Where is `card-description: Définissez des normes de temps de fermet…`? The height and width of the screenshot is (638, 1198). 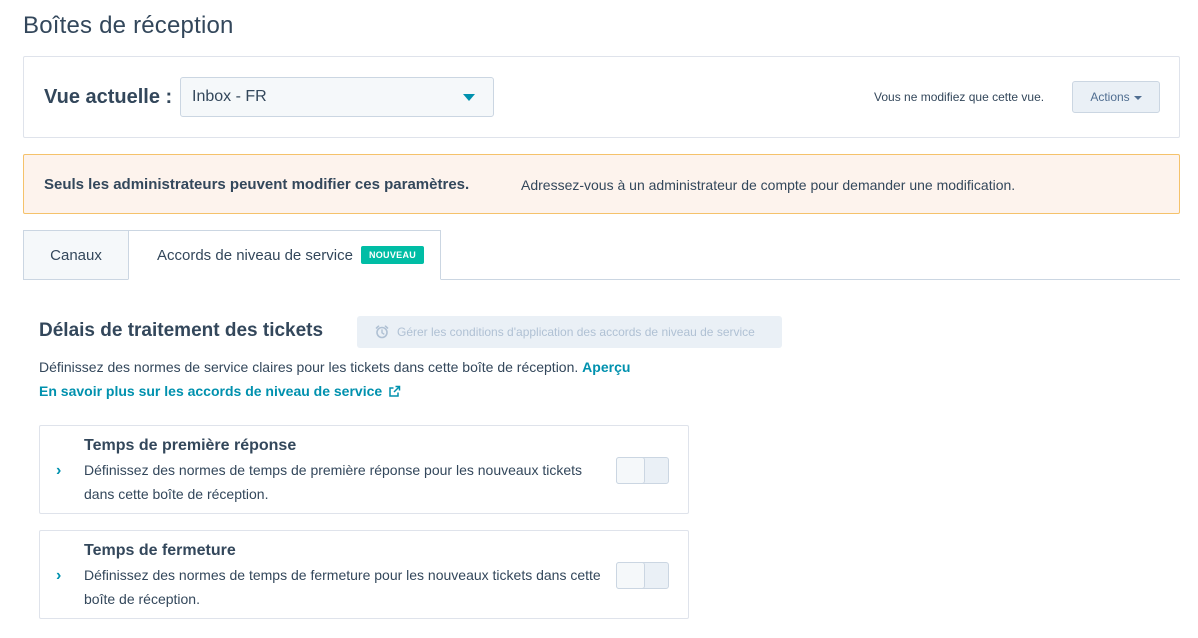 card-description: Définissez des normes de temps de fermet… is located at coordinates (342, 587).